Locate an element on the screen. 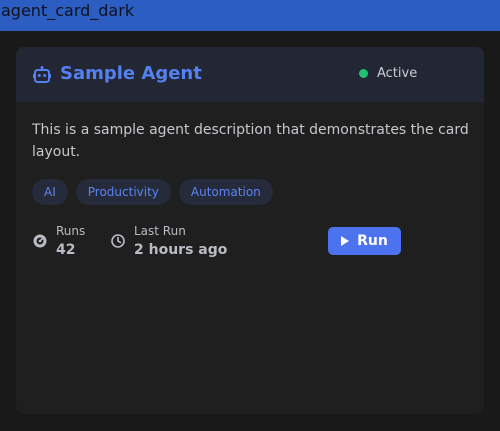 This screenshot has height=431, width=500. status-badge: Active is located at coordinates (388, 73).